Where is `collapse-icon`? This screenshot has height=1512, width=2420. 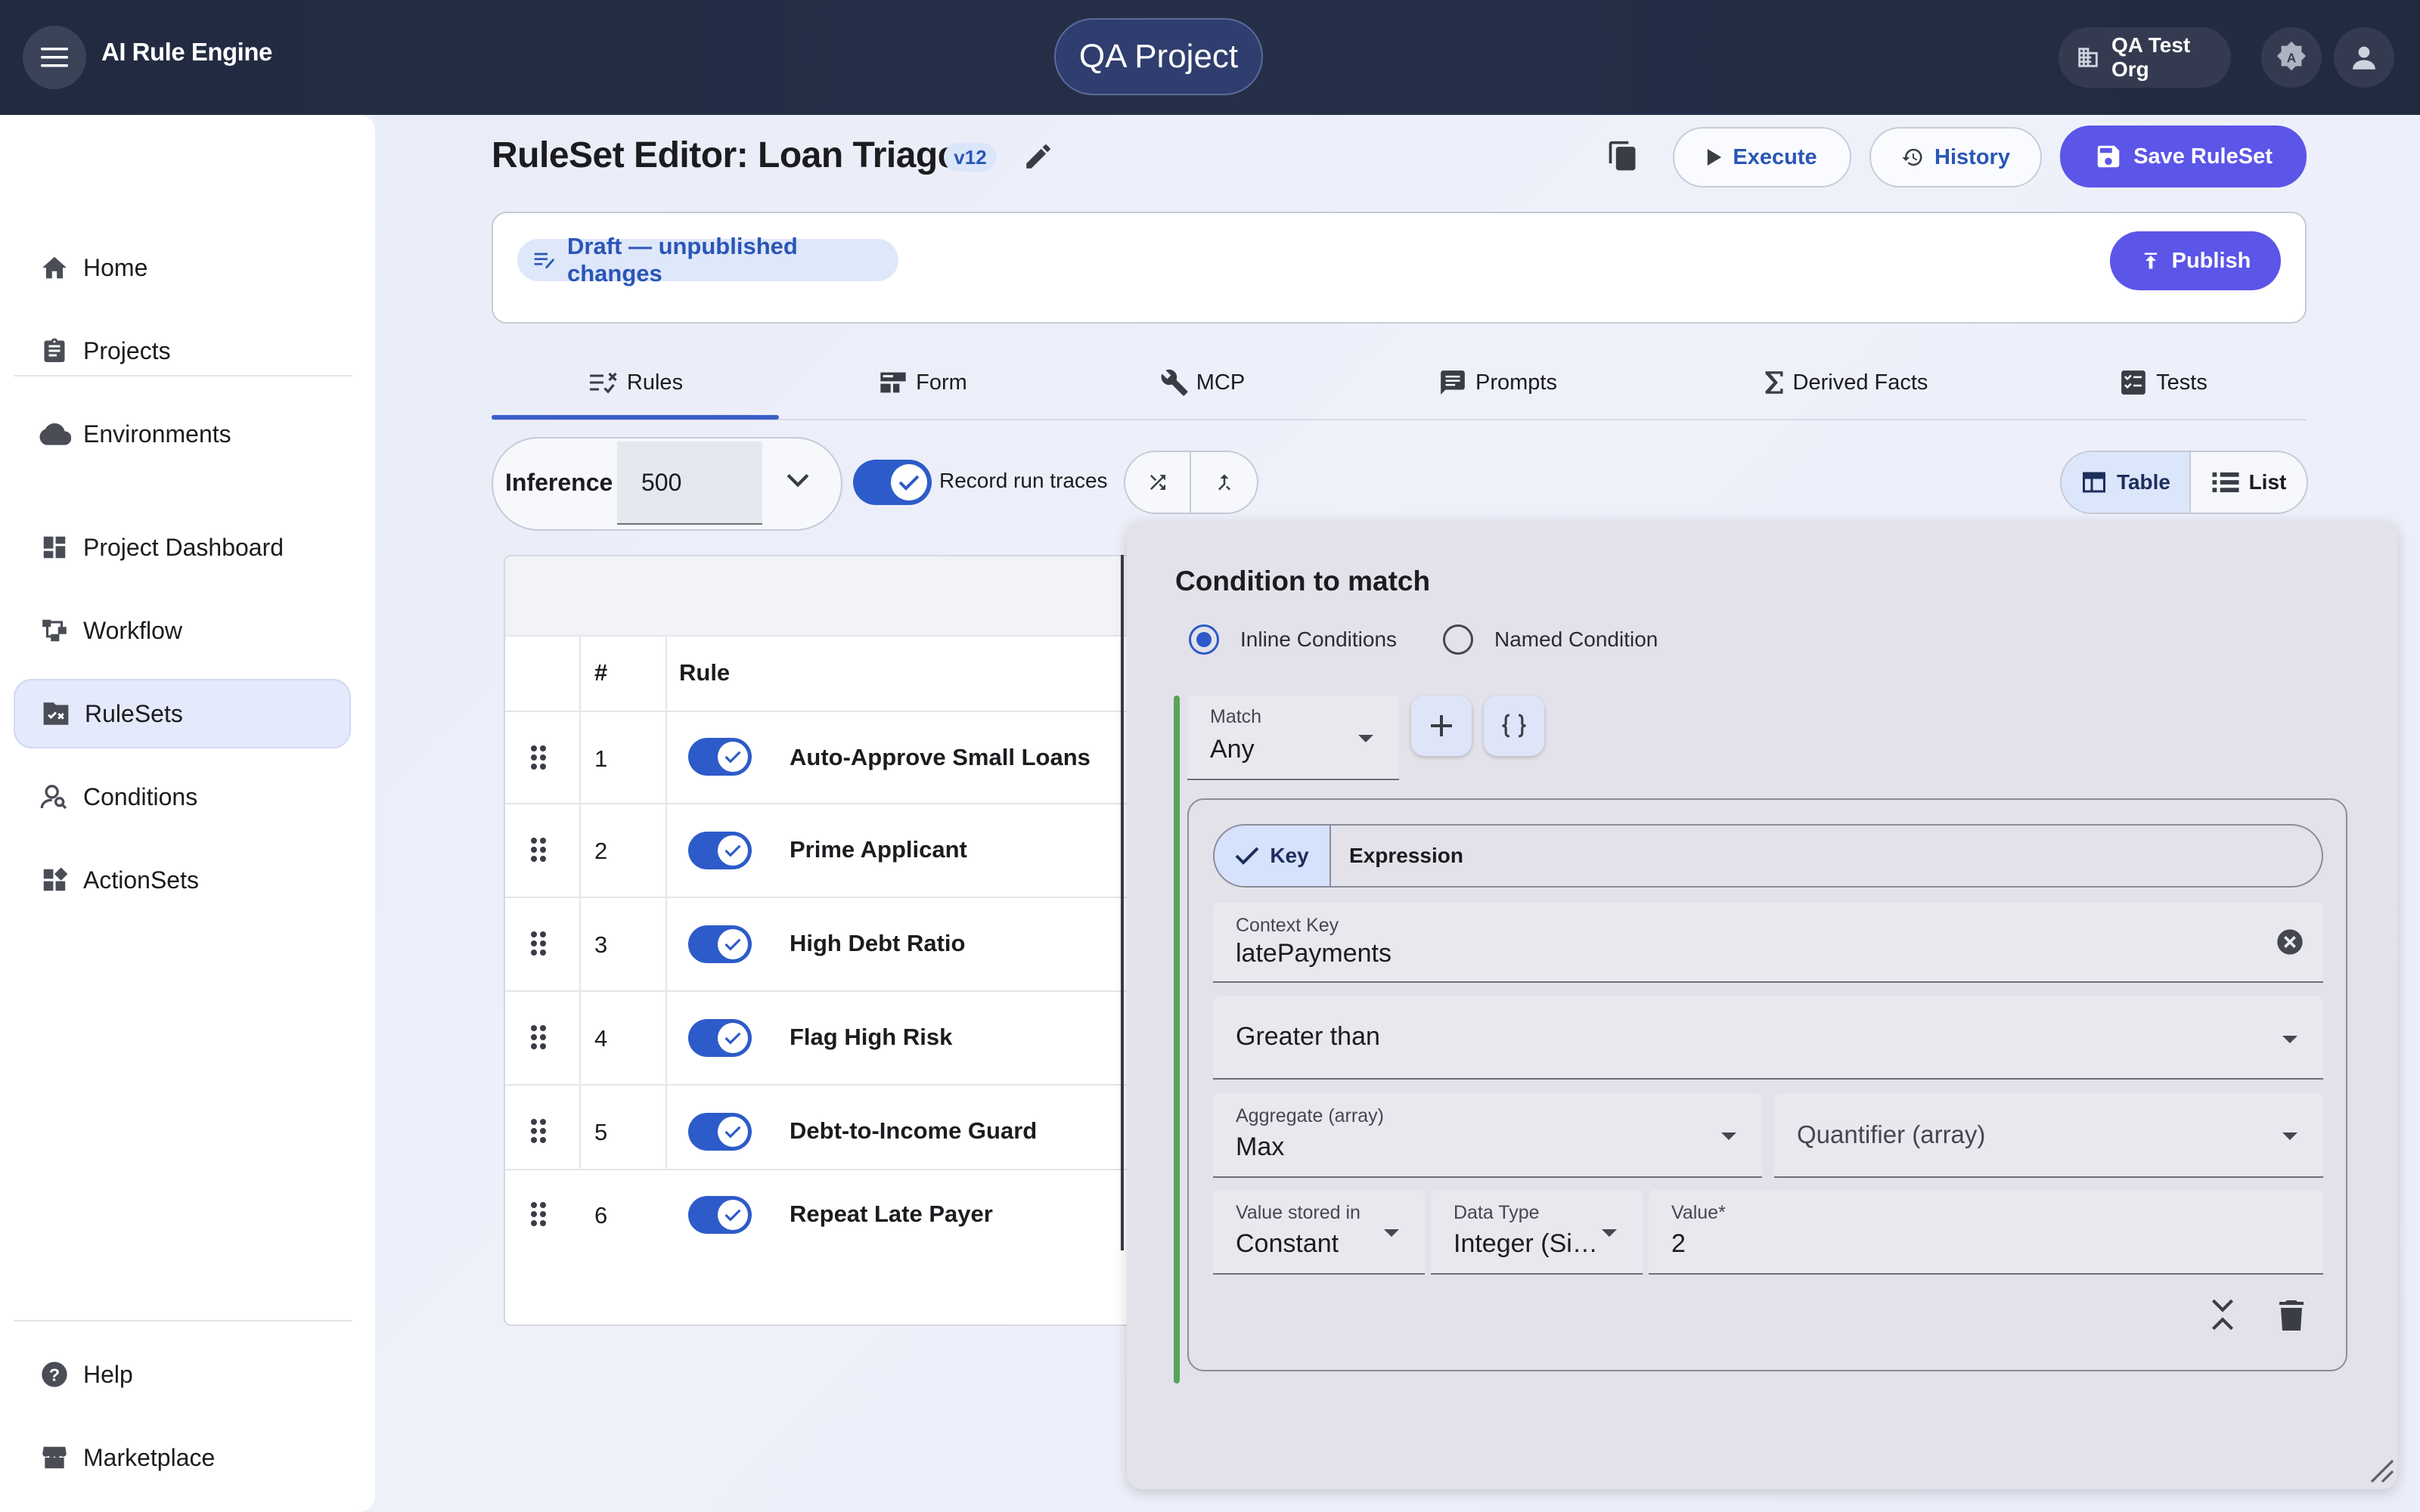 collapse-icon is located at coordinates (2222, 1314).